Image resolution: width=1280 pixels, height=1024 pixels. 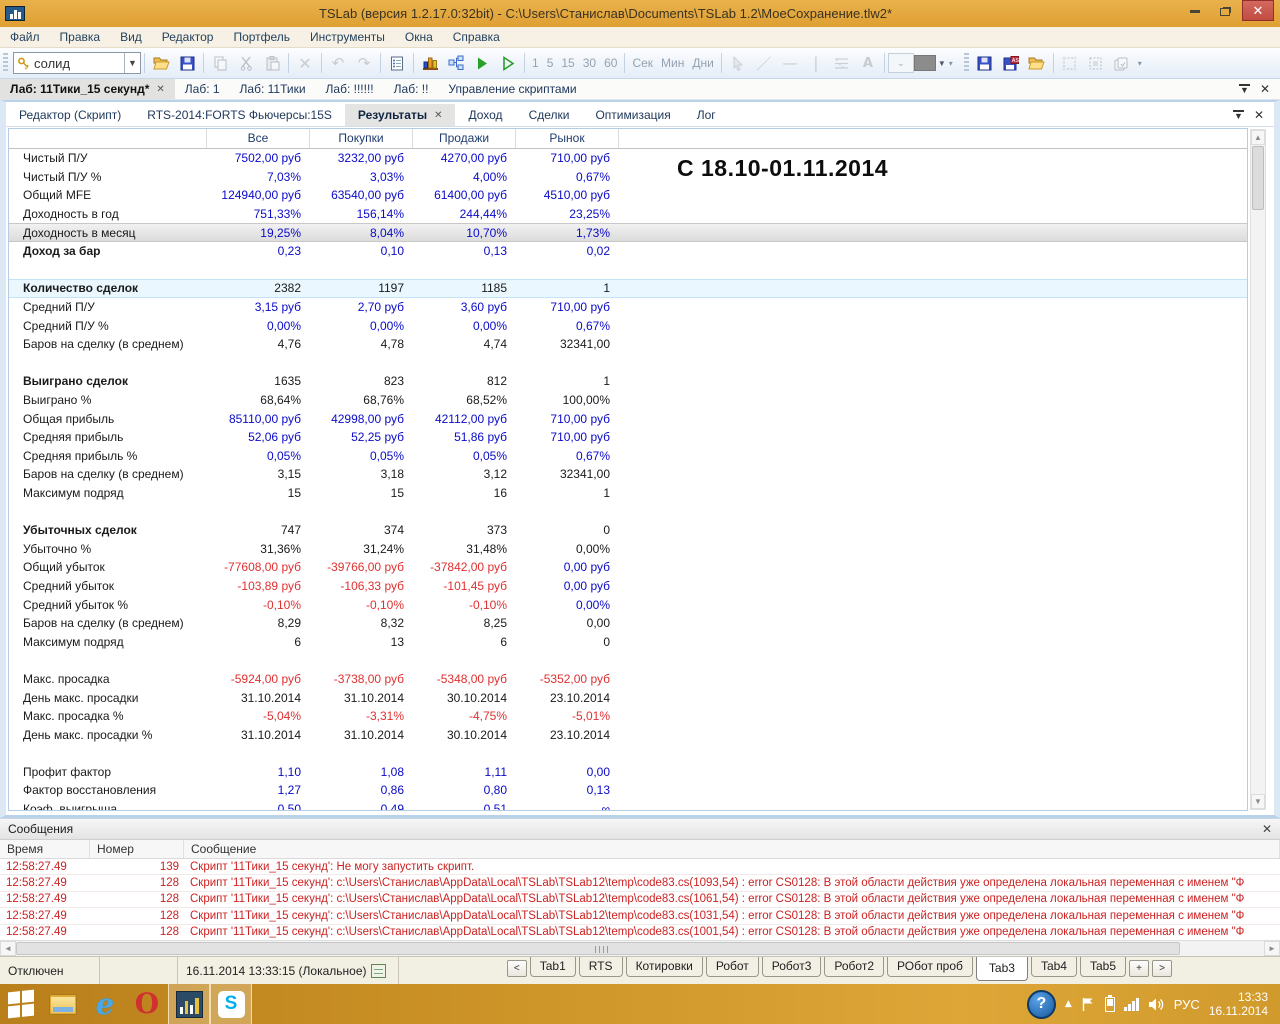 I want to click on account-selector-dropdown: ▼, so click(x=132, y=63).